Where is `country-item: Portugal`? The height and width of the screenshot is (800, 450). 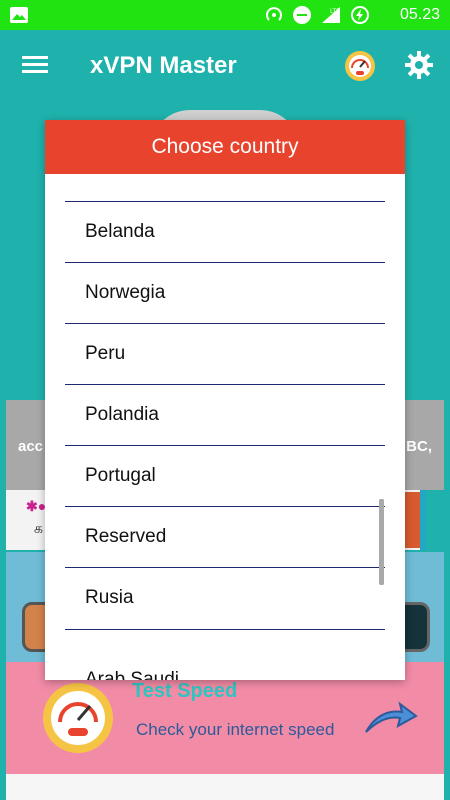 country-item: Portugal is located at coordinates (225, 476).